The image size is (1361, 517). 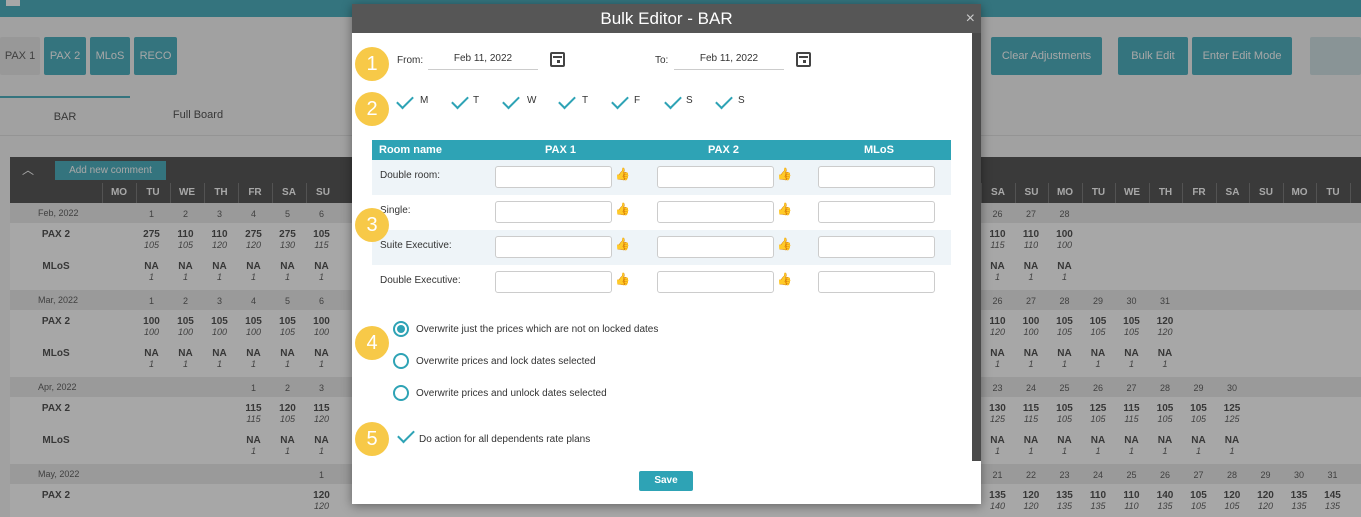 I want to click on close-icon: ×, so click(x=970, y=18).